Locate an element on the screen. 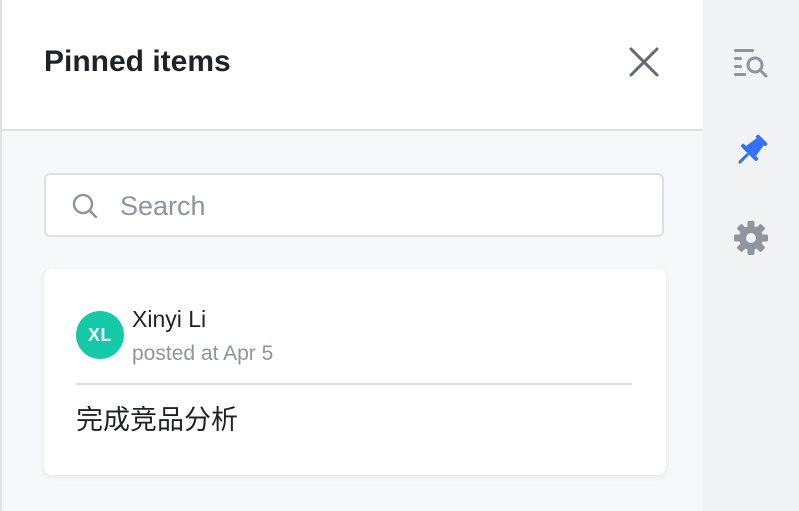 The width and height of the screenshot is (799, 511). pin-icon is located at coordinates (753, 149).